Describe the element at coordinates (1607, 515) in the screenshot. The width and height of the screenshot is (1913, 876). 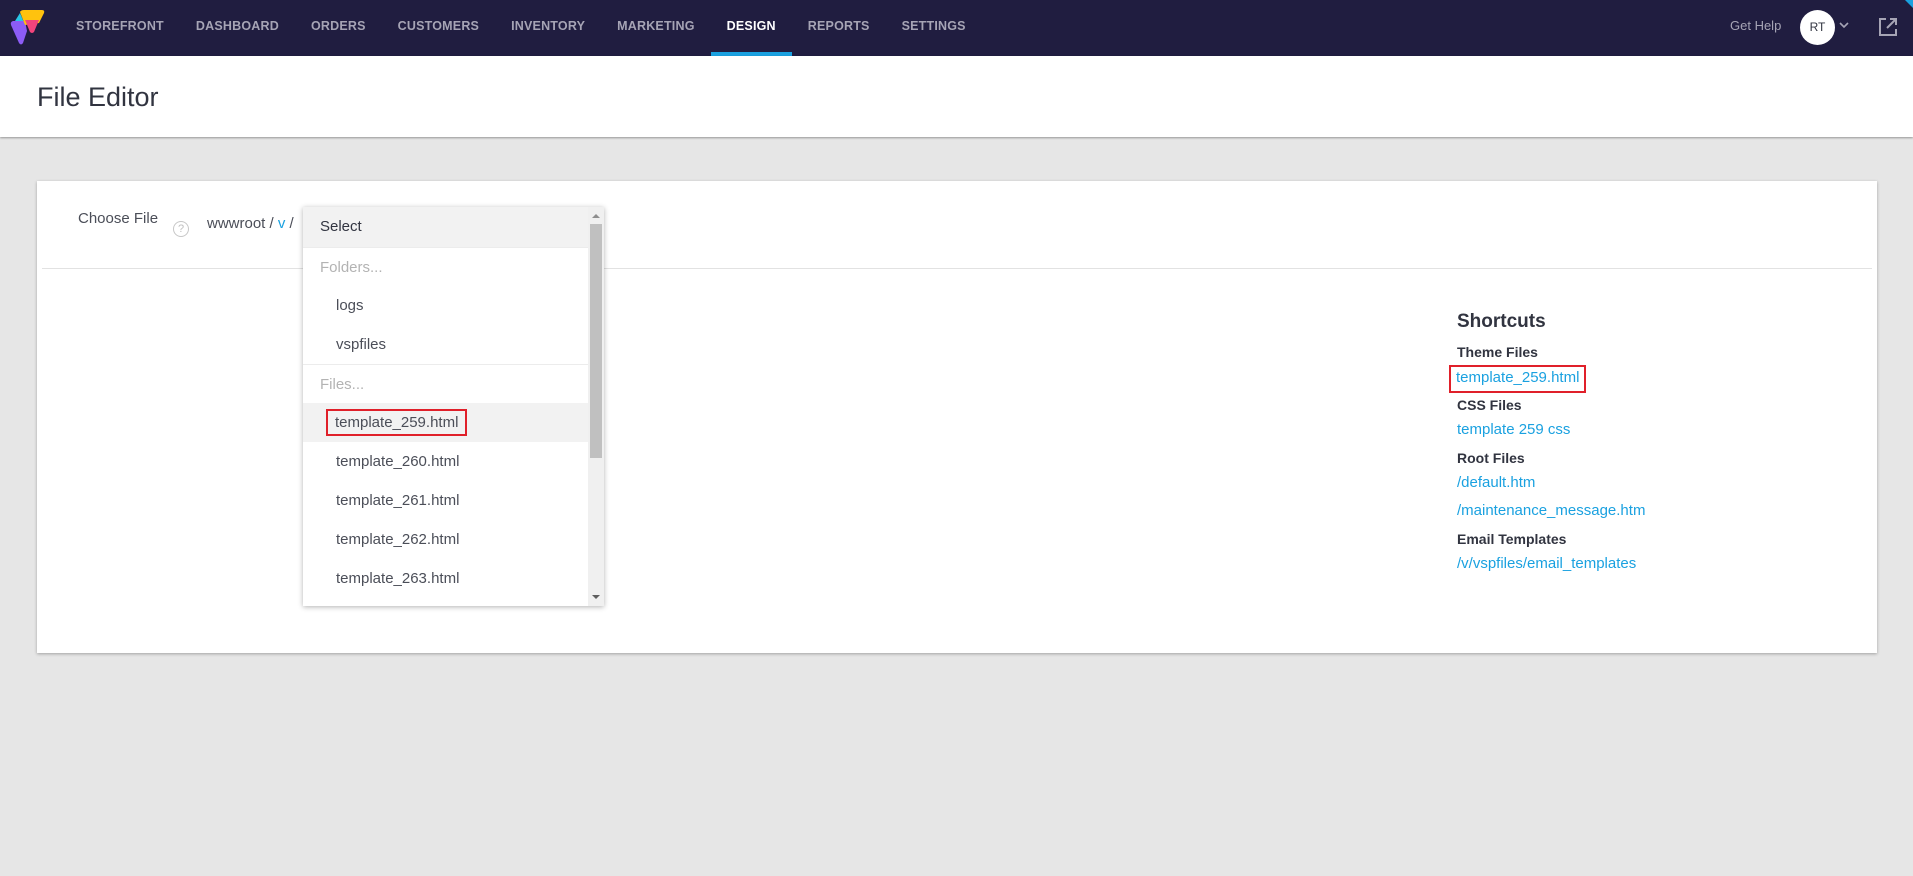
I see `shortcut-link-maintenance-message: /maintenance_message.htm` at that location.